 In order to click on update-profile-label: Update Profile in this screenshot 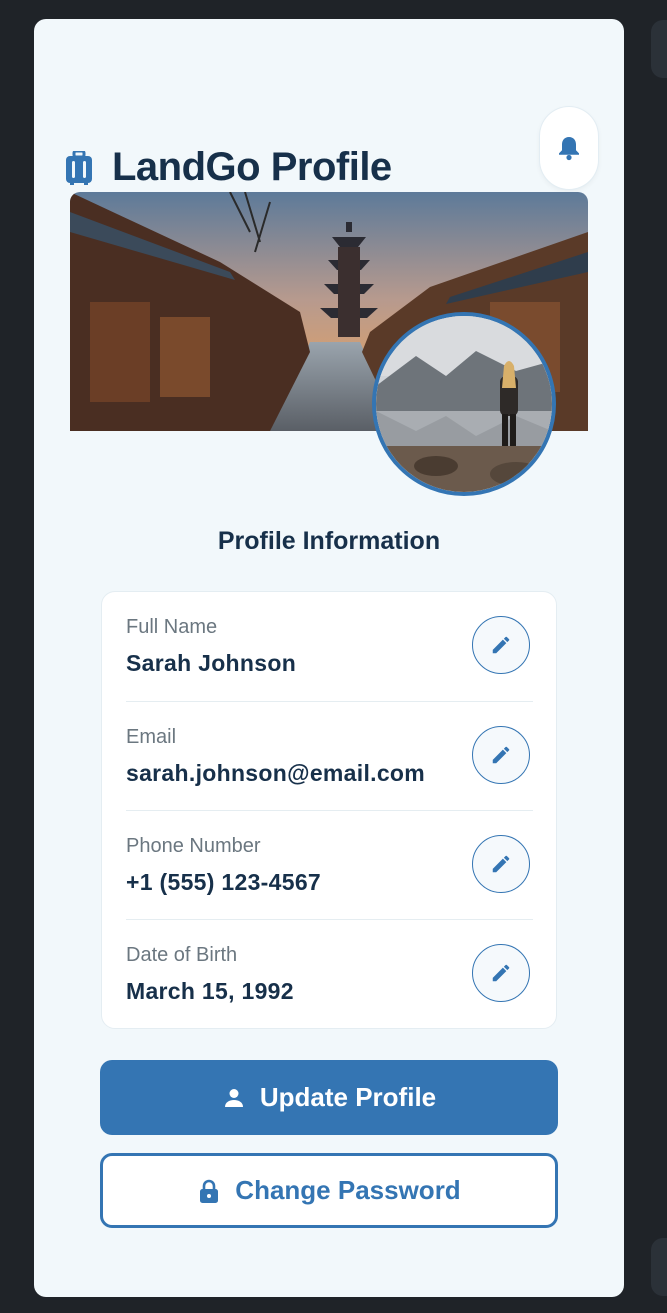, I will do `click(348, 1097)`.